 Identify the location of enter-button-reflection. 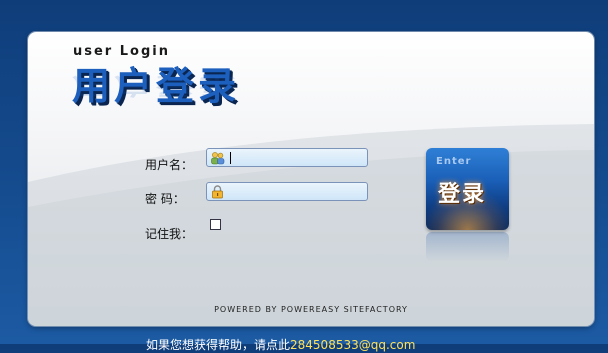
(467, 247).